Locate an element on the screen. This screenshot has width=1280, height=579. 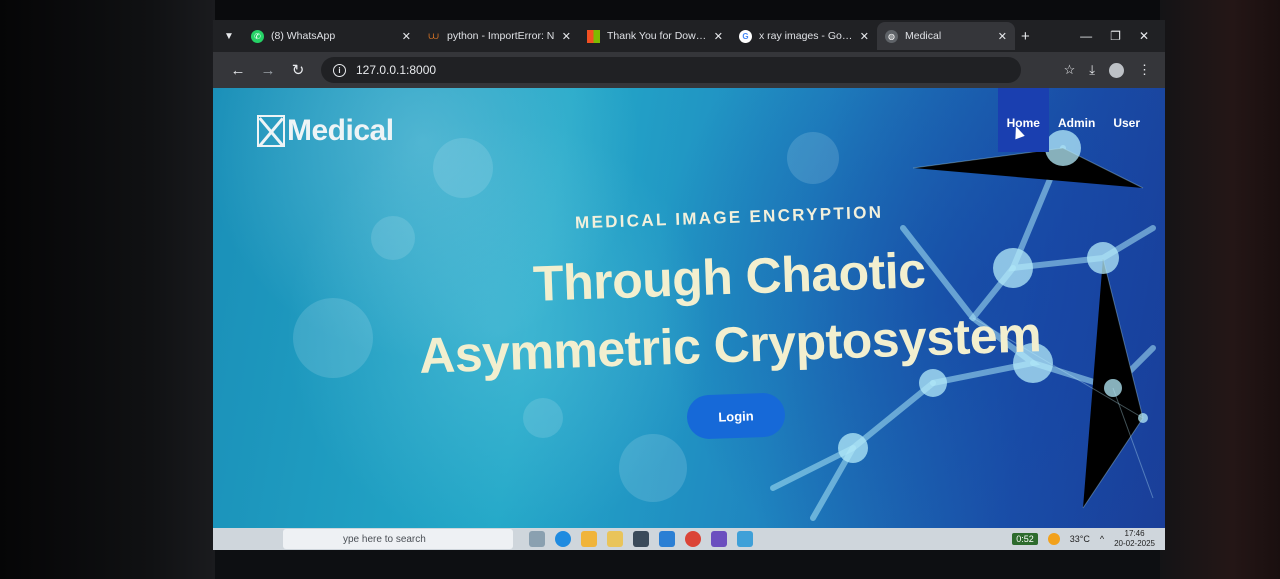
vscode-icon is located at coordinates (667, 539).